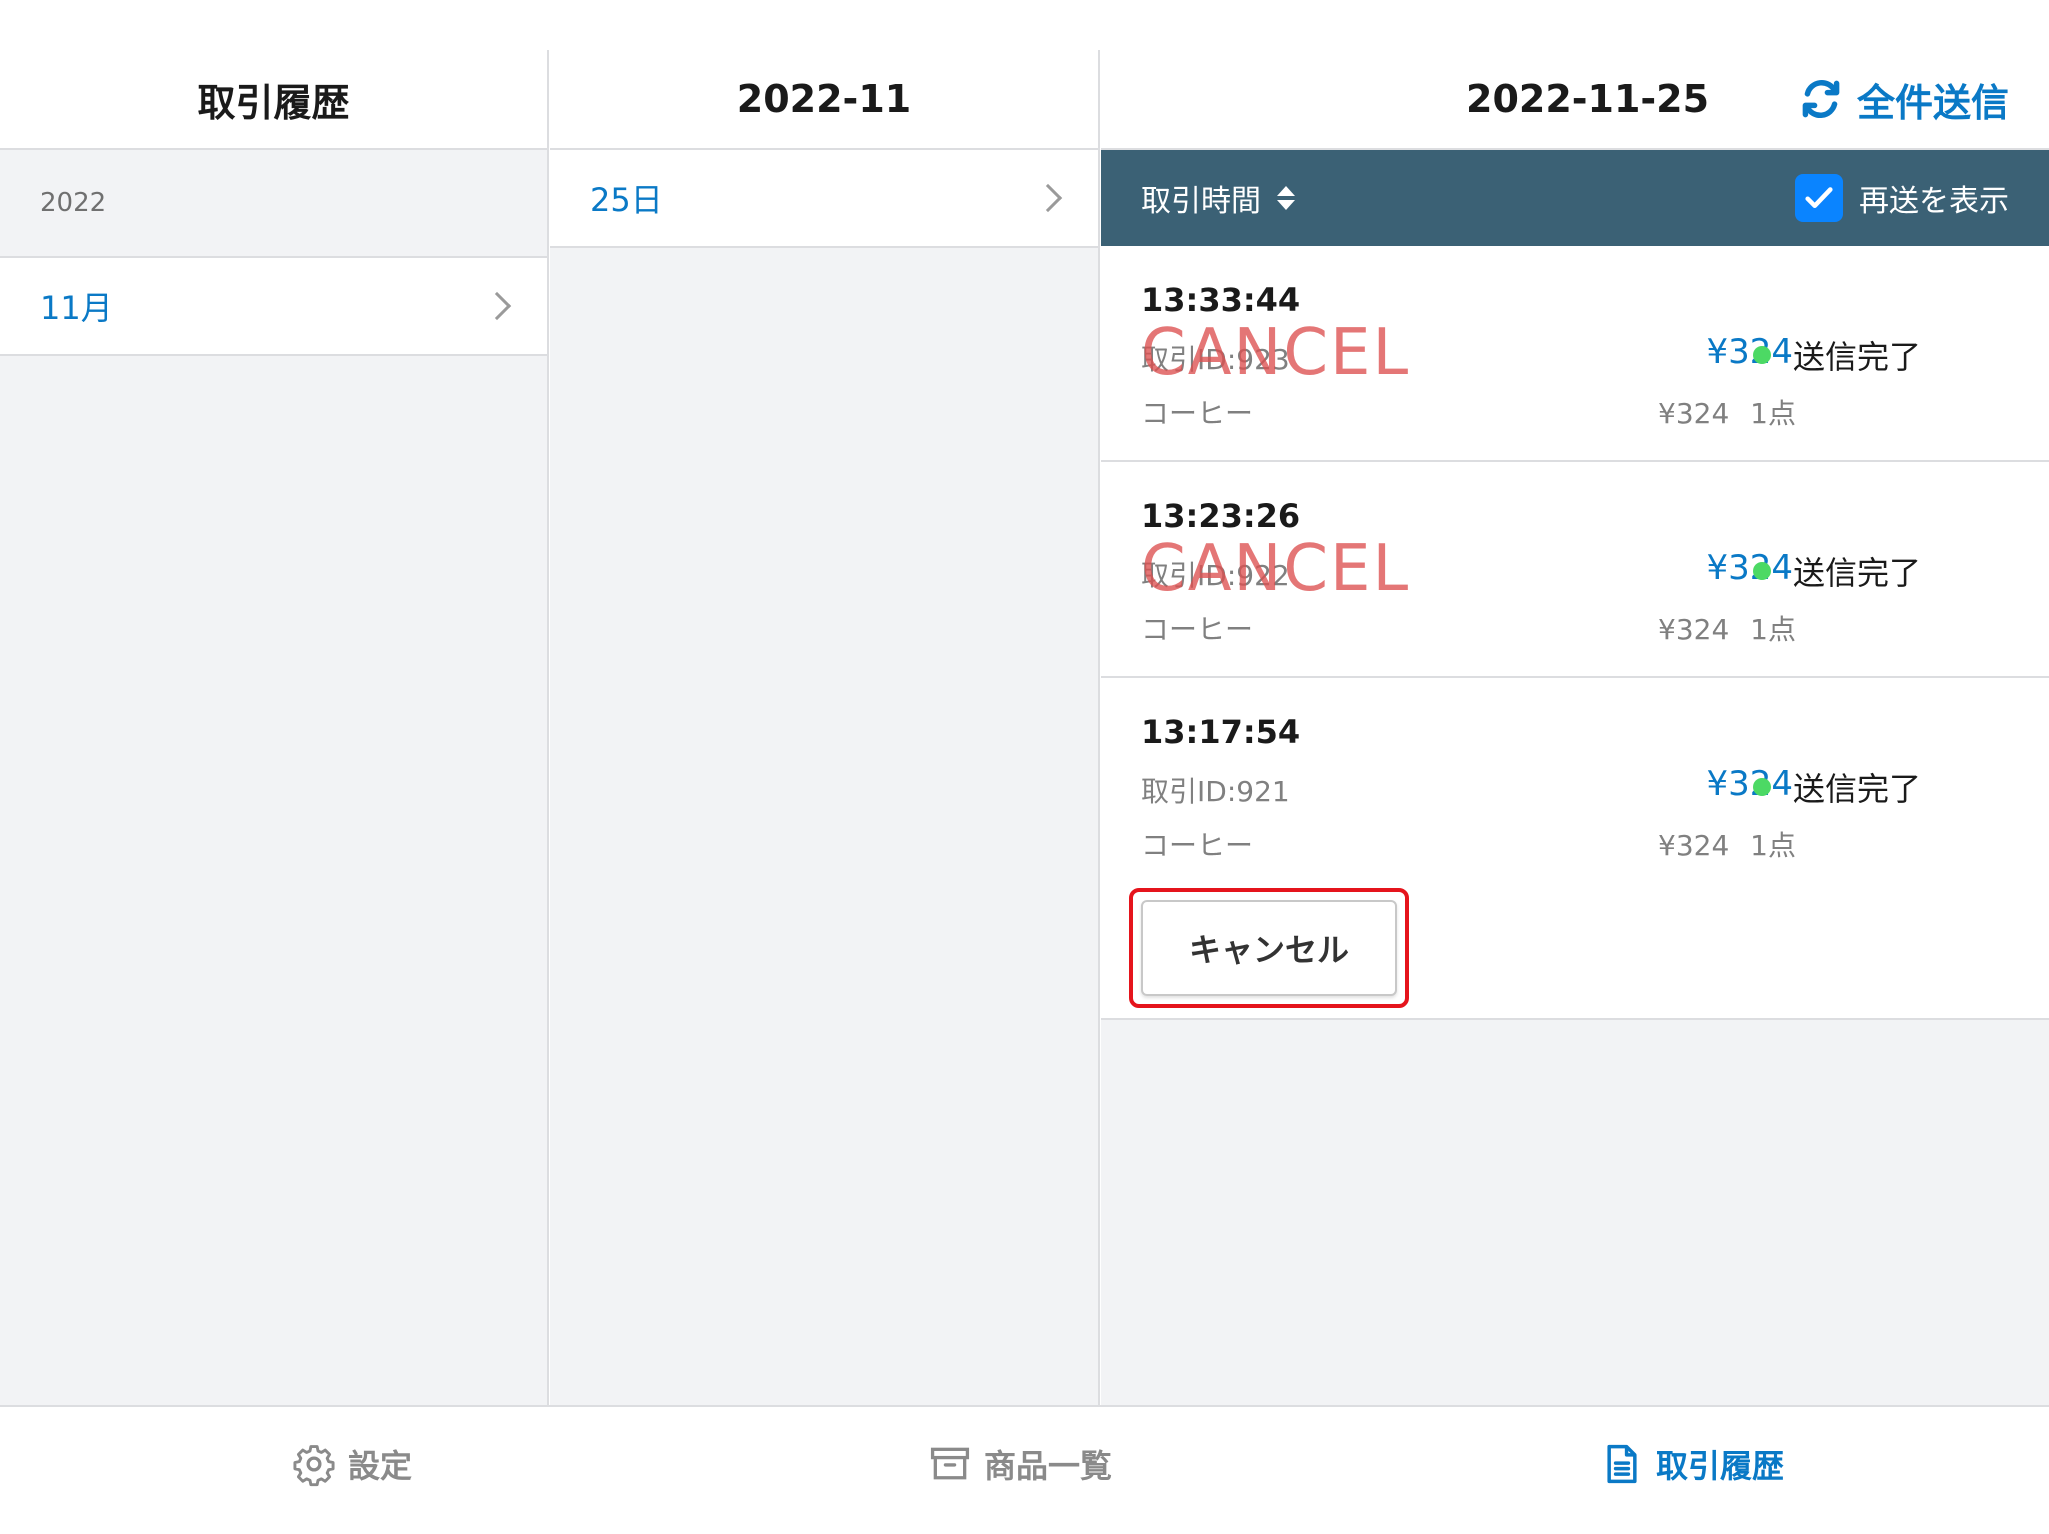 The height and width of the screenshot is (1534, 2049). What do you see at coordinates (1215, 791) in the screenshot?
I see `transaction-id: 取引ID:921` at bounding box center [1215, 791].